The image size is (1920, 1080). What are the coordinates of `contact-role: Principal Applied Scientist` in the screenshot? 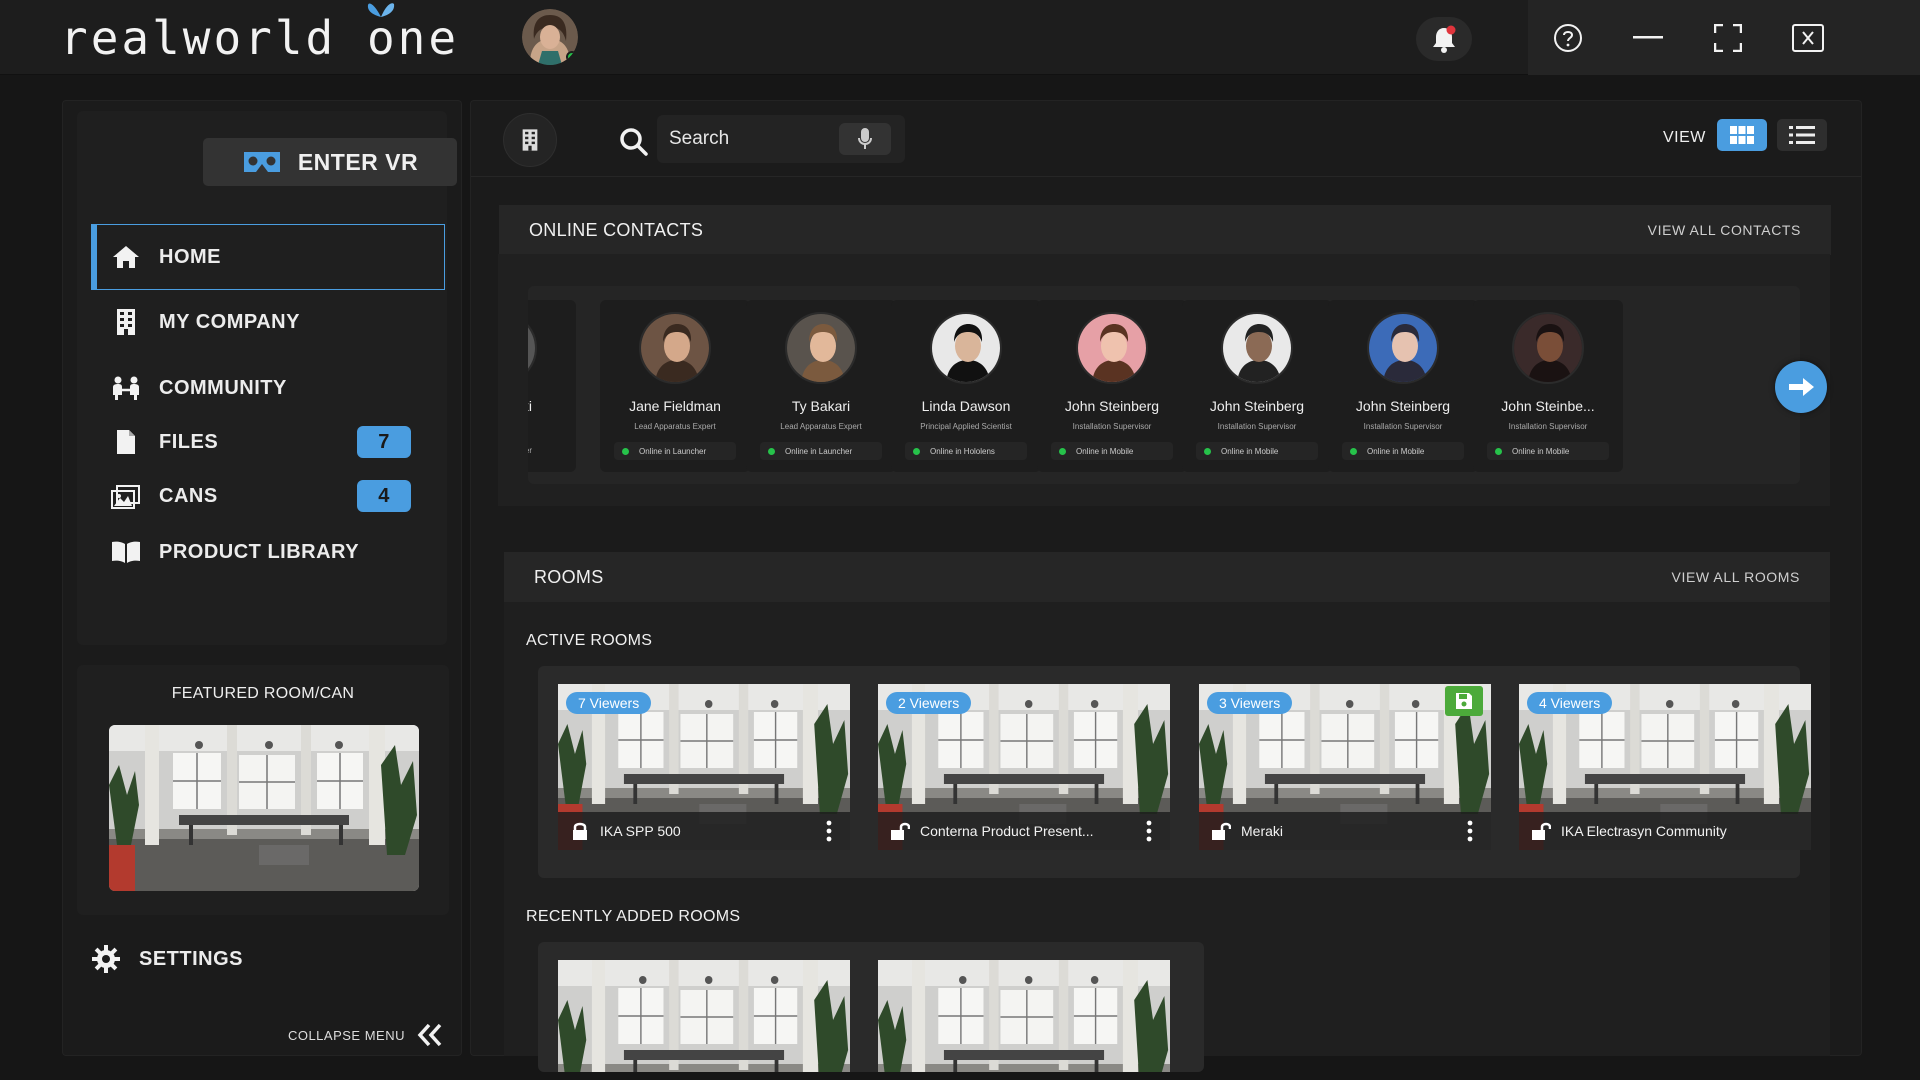 It's located at (966, 426).